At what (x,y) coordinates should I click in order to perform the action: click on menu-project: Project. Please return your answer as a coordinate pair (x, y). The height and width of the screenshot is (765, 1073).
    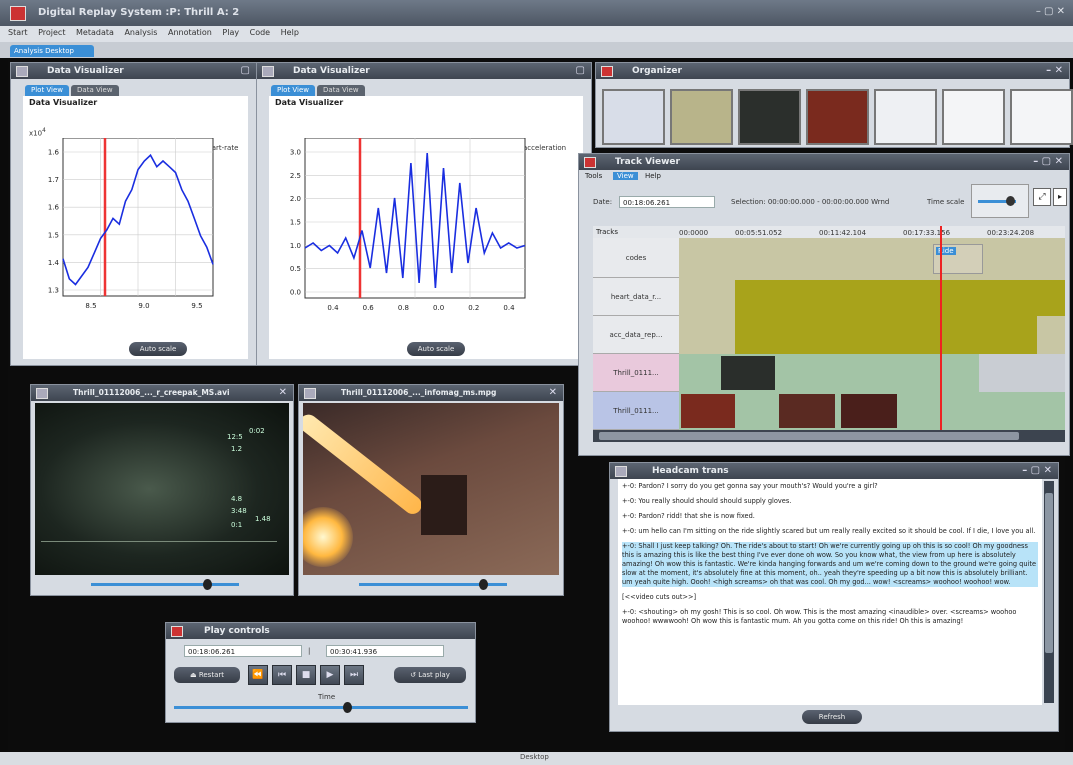
    Looking at the image, I should click on (51, 32).